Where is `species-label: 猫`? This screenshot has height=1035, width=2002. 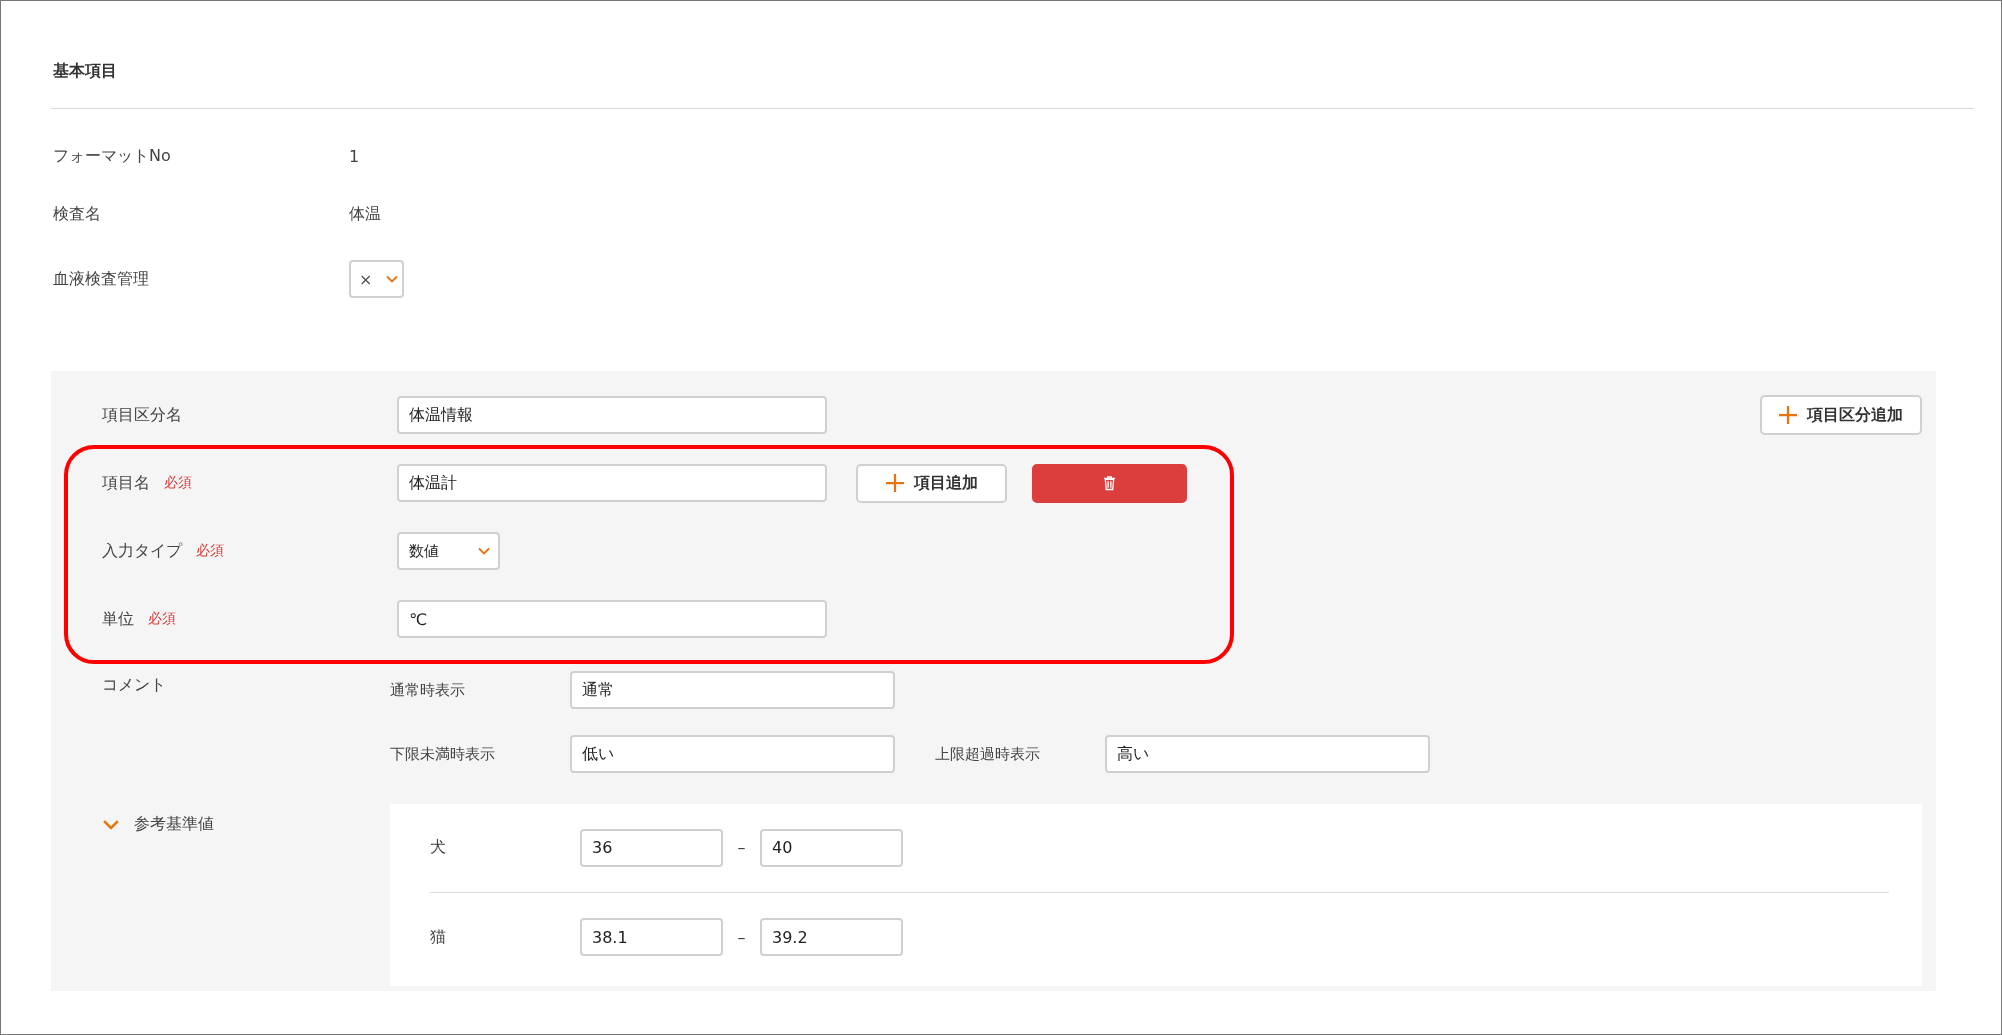 species-label: 猫 is located at coordinates (438, 937).